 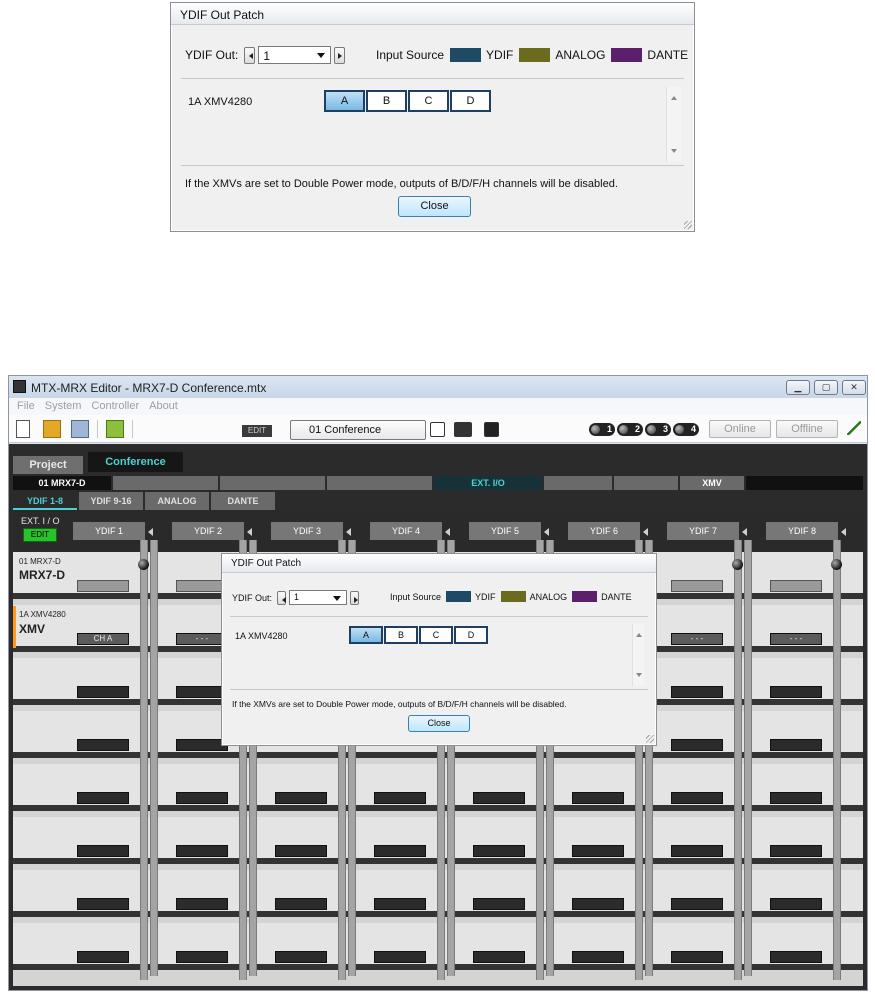 What do you see at coordinates (355, 597) in the screenshot?
I see `embedded-ydif-next-button` at bounding box center [355, 597].